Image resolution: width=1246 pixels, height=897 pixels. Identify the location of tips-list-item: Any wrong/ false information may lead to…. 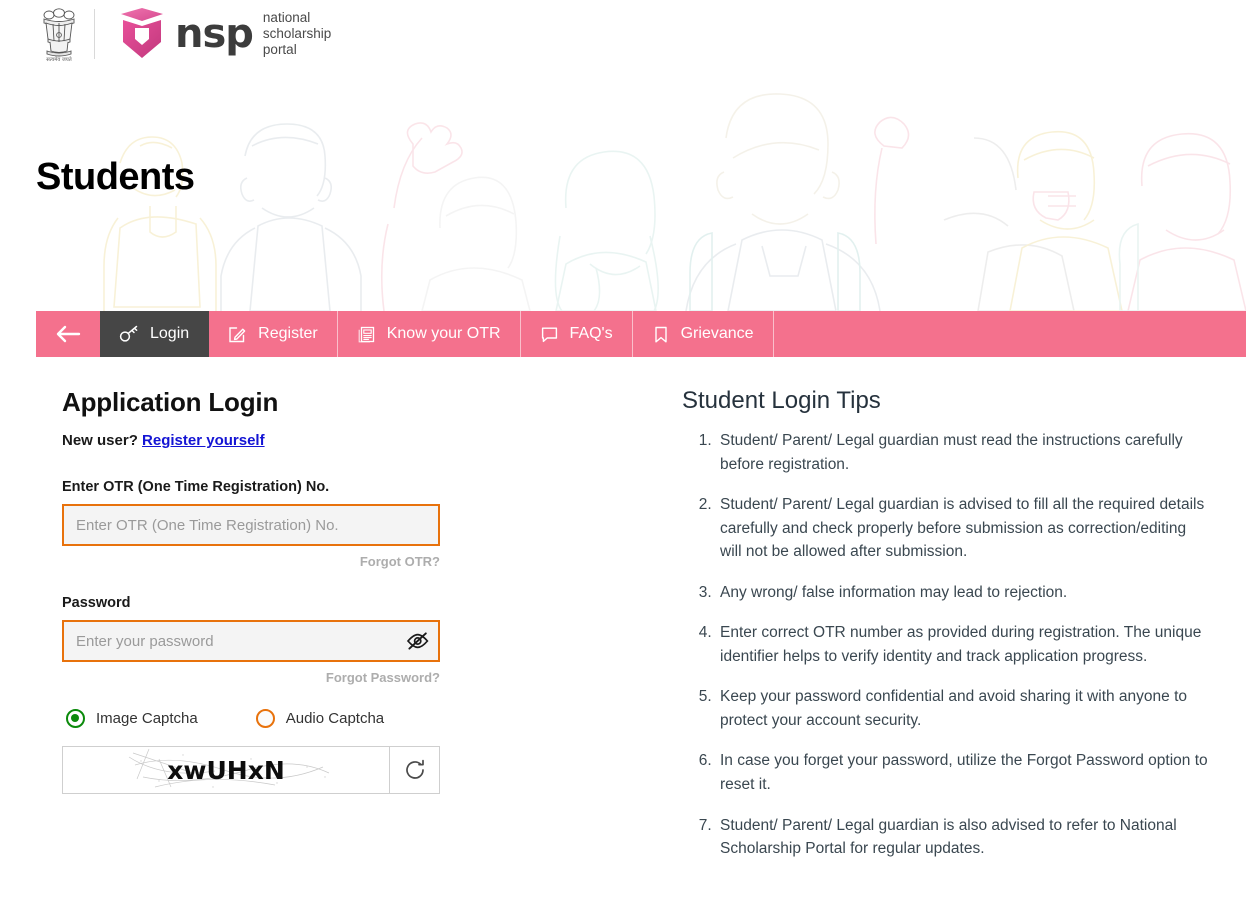
(963, 593).